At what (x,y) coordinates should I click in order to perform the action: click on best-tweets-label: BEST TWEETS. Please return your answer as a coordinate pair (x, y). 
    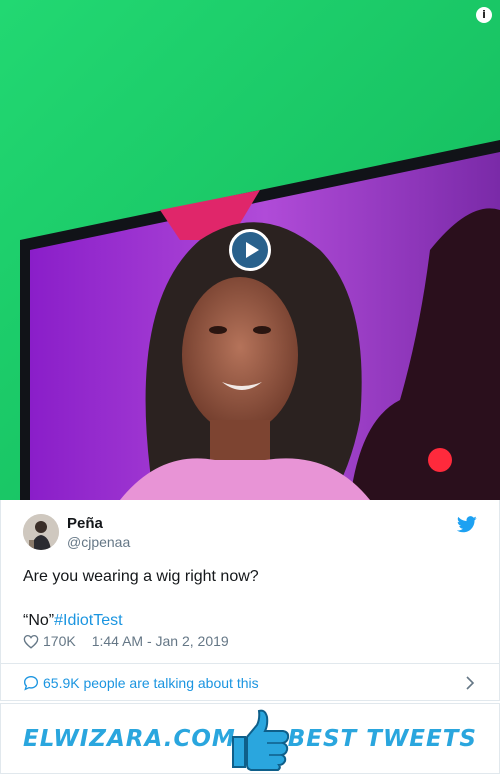
    Looking at the image, I should click on (382, 739).